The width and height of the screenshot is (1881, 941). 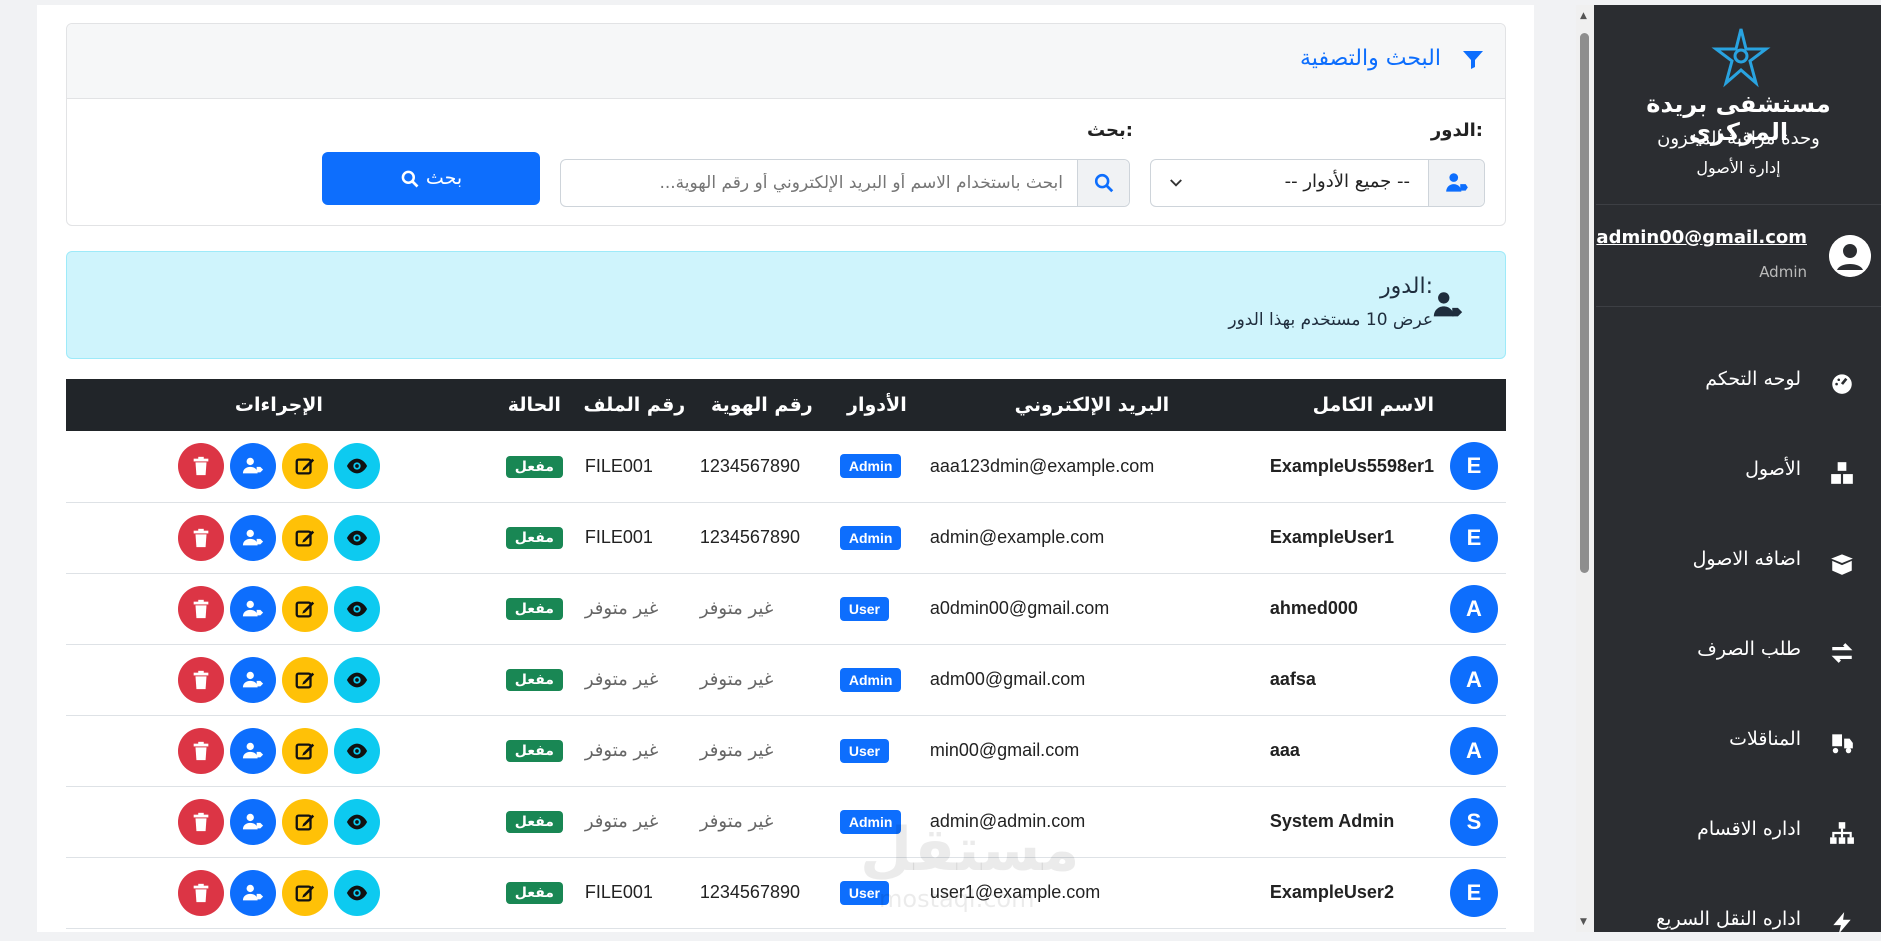 What do you see at coordinates (1738, 560) in the screenshot?
I see `sidebar-item-2: اضافه الاصول` at bounding box center [1738, 560].